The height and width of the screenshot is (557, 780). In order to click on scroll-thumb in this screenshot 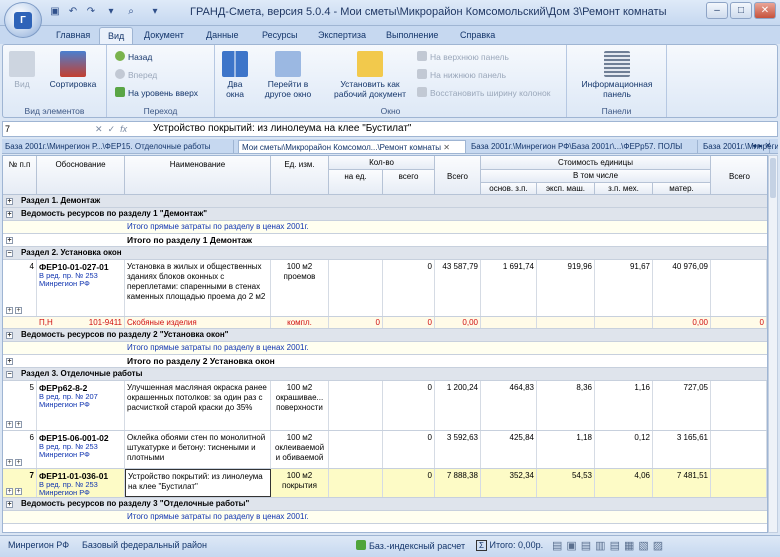, I will do `click(773, 178)`.